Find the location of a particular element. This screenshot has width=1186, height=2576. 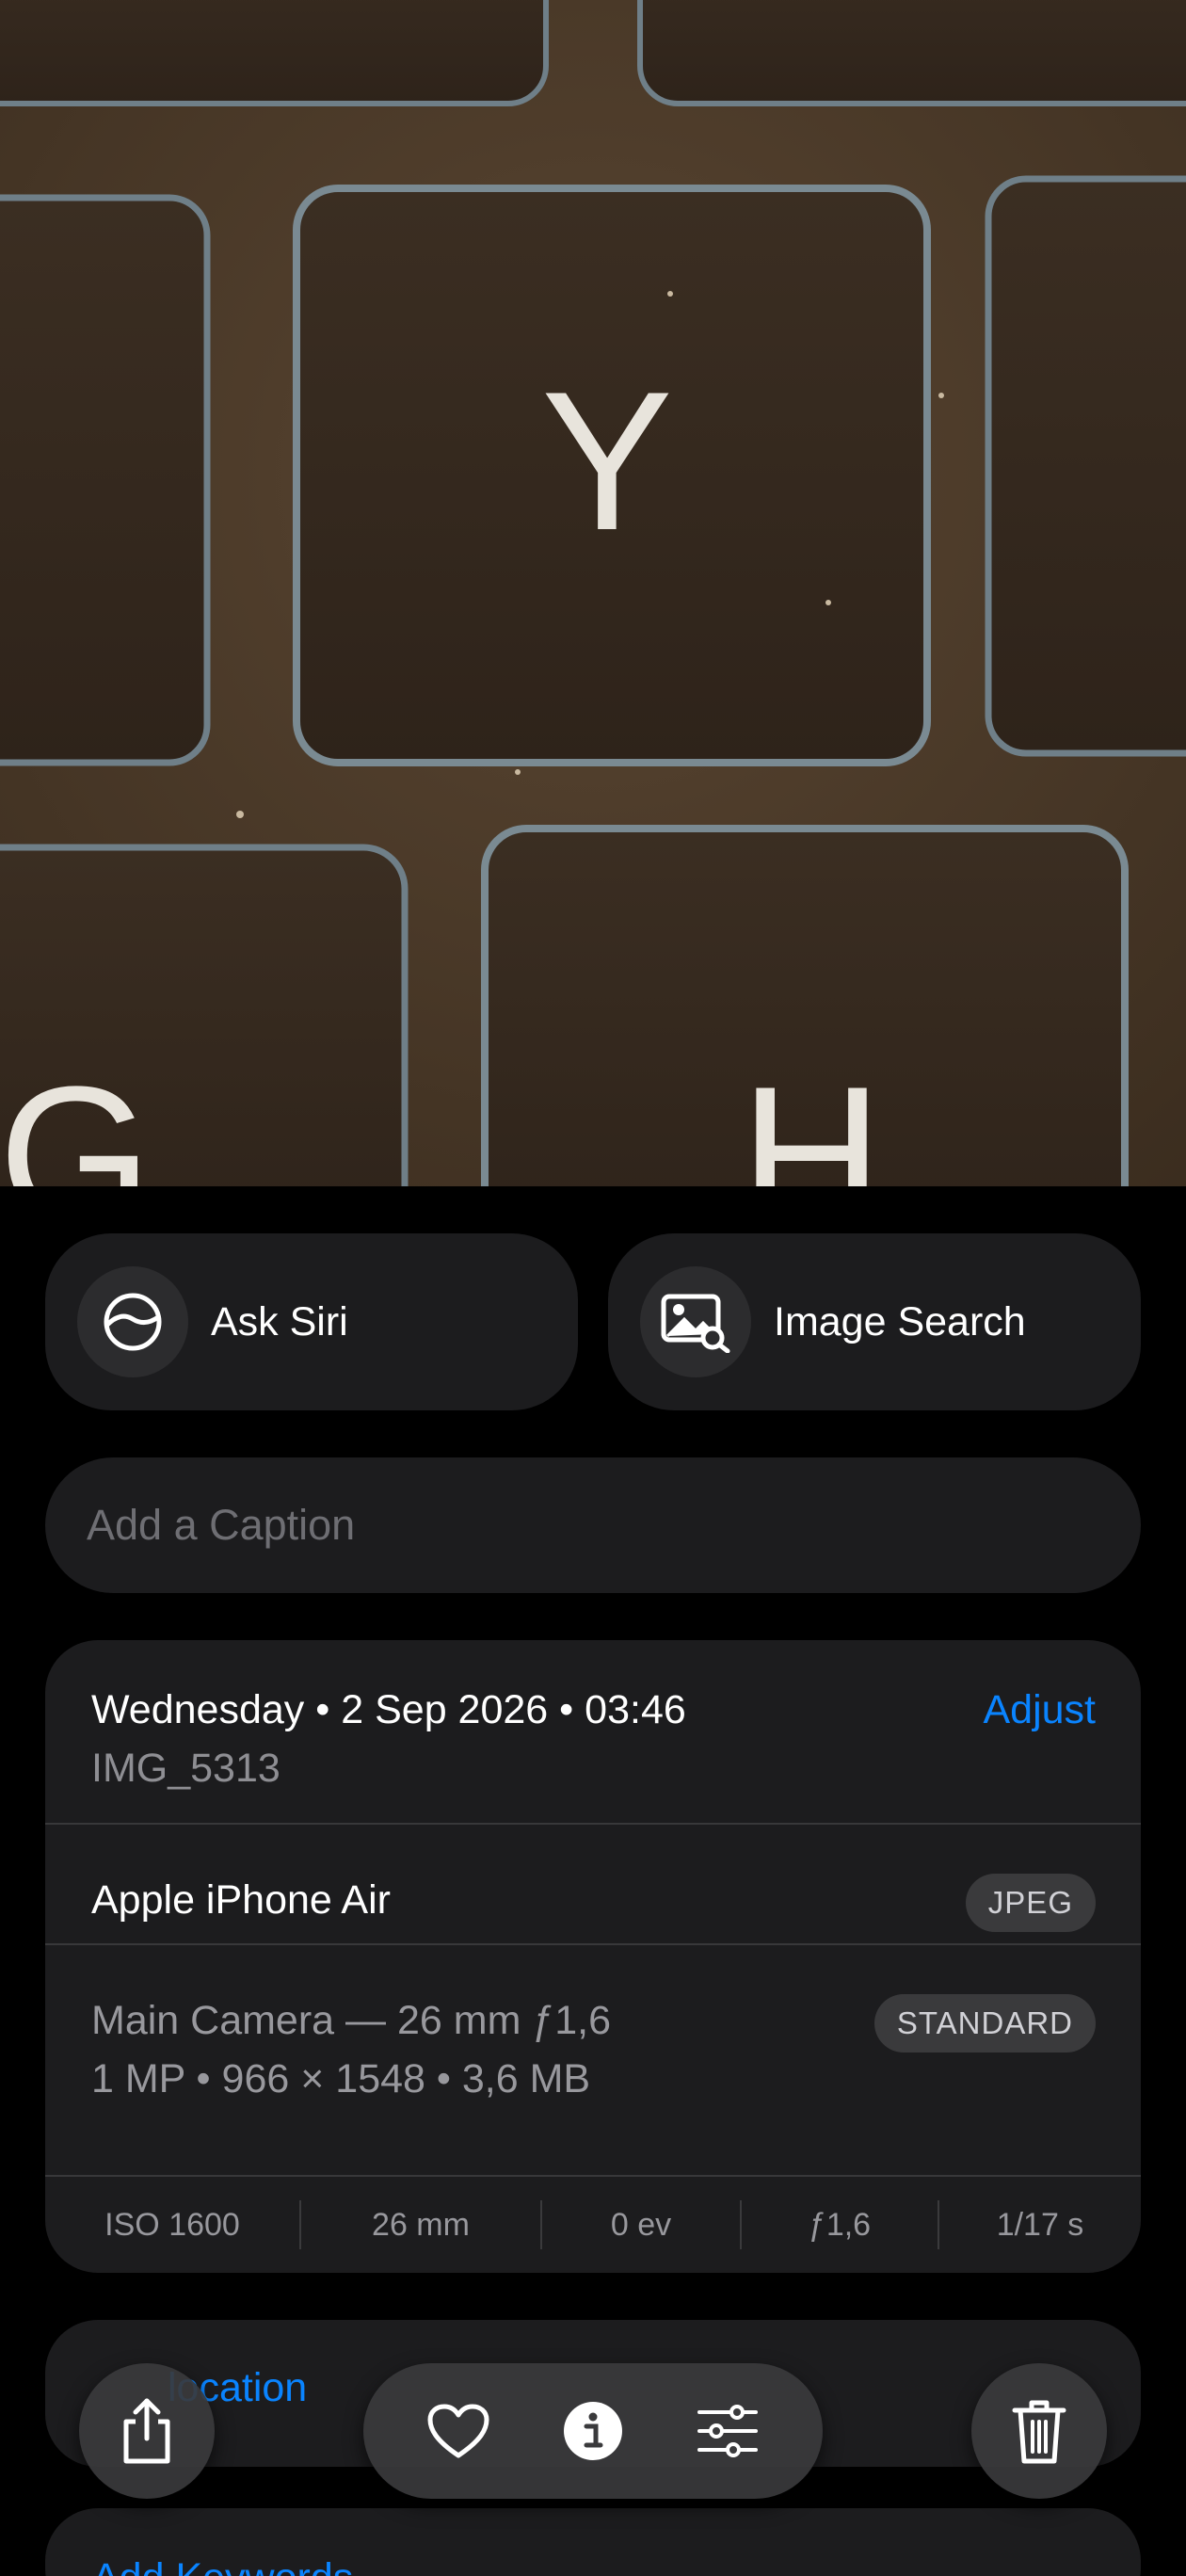

exif-iso: ISO 1600 is located at coordinates (172, 2224).